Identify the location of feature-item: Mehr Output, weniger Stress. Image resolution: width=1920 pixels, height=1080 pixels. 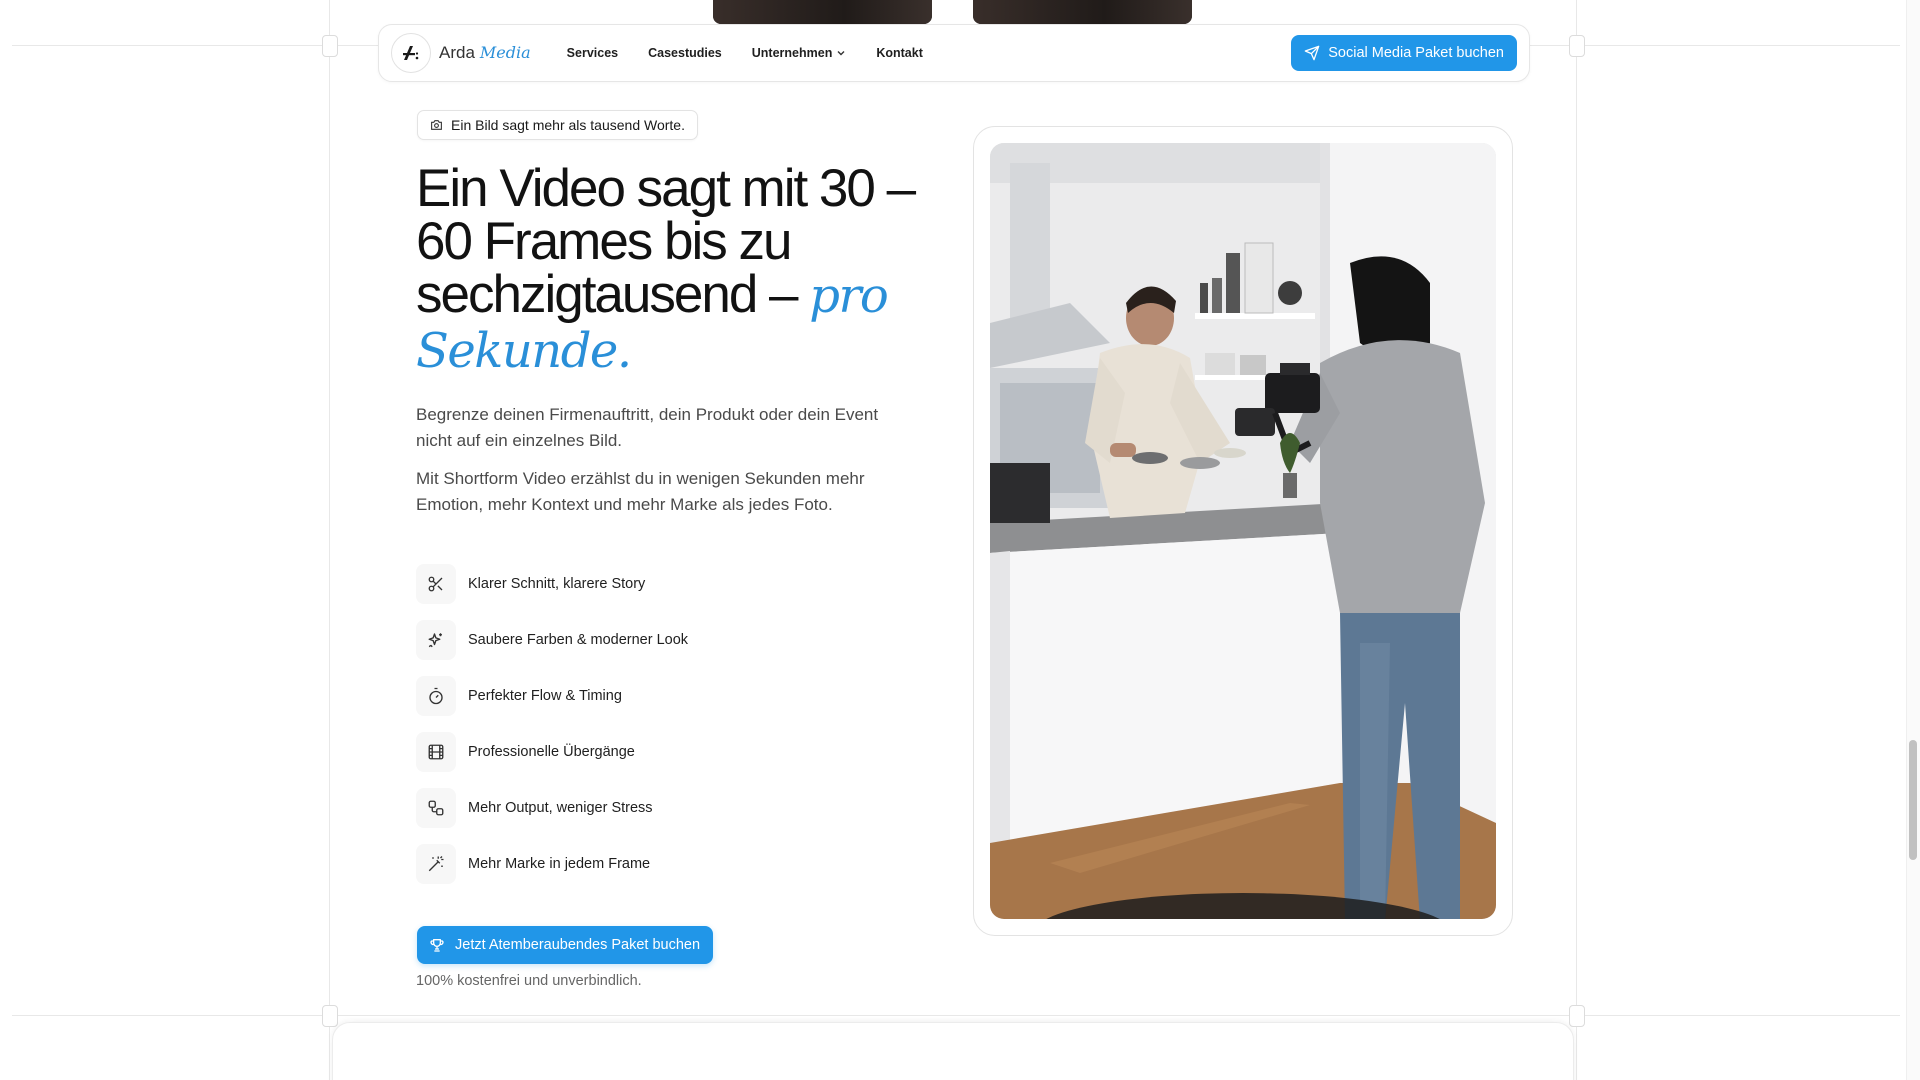
(552, 808).